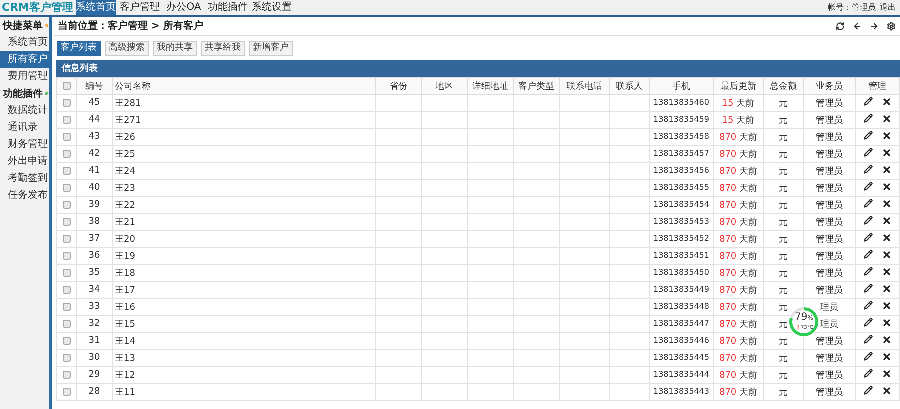 The width and height of the screenshot is (900, 409). What do you see at coordinates (24, 144) in the screenshot?
I see `sidebar-item: 财务管理` at bounding box center [24, 144].